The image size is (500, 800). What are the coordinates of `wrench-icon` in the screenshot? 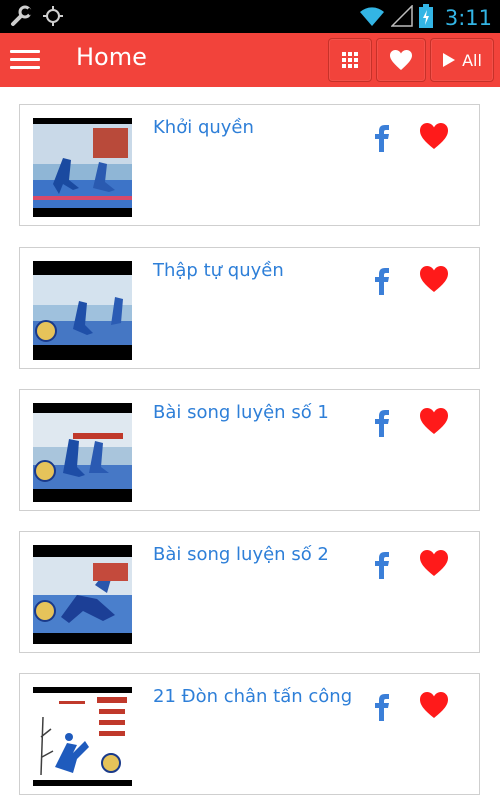 It's located at (22, 18).